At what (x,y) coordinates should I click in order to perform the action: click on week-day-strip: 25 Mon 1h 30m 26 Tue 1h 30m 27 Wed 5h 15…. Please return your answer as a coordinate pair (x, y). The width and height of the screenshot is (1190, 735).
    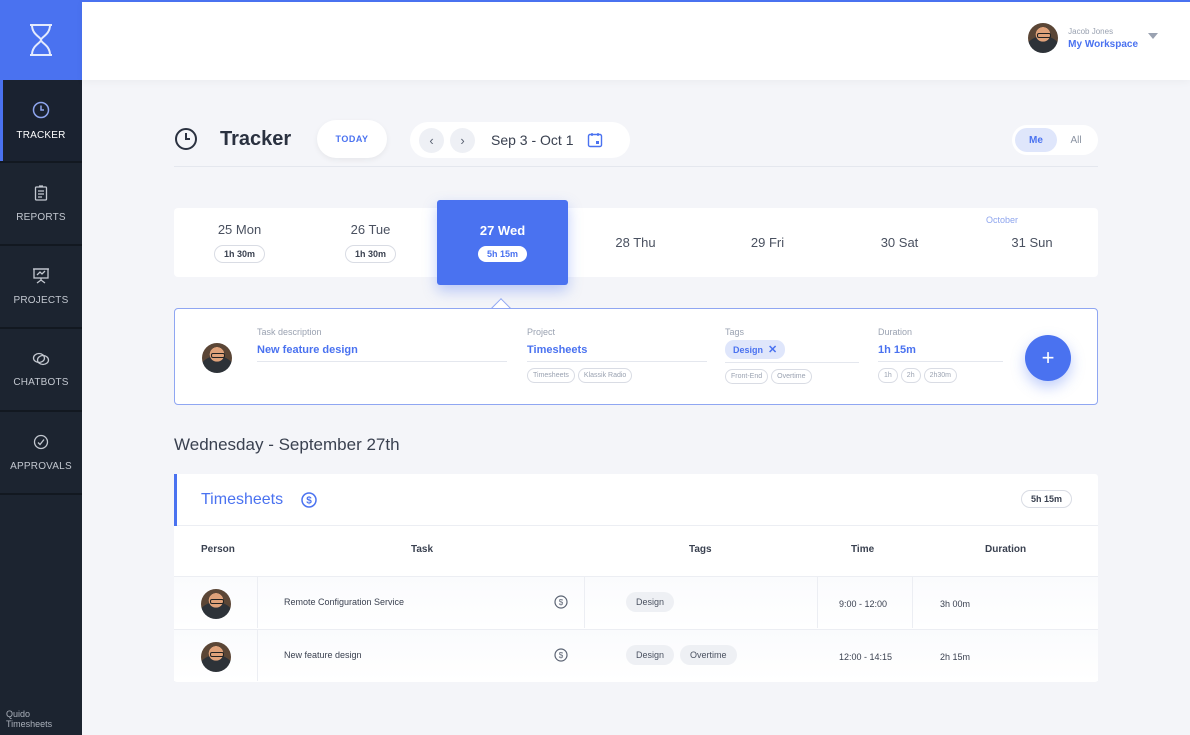
    Looking at the image, I should click on (636, 242).